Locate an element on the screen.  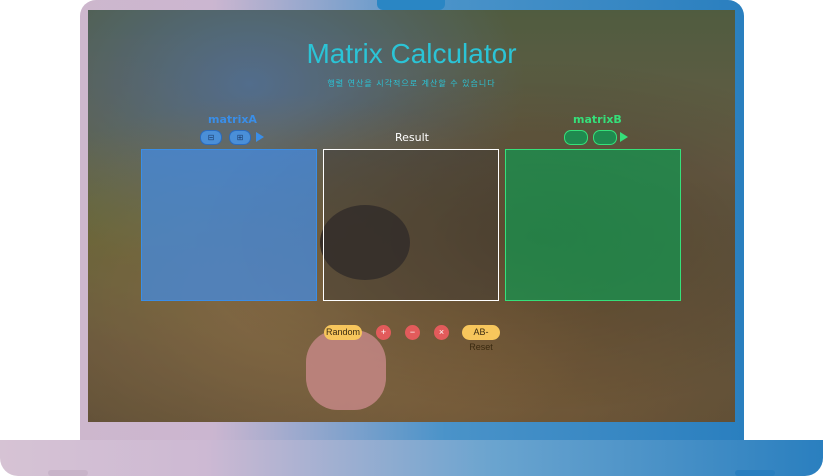
laptop-foot-left is located at coordinates (68, 473).